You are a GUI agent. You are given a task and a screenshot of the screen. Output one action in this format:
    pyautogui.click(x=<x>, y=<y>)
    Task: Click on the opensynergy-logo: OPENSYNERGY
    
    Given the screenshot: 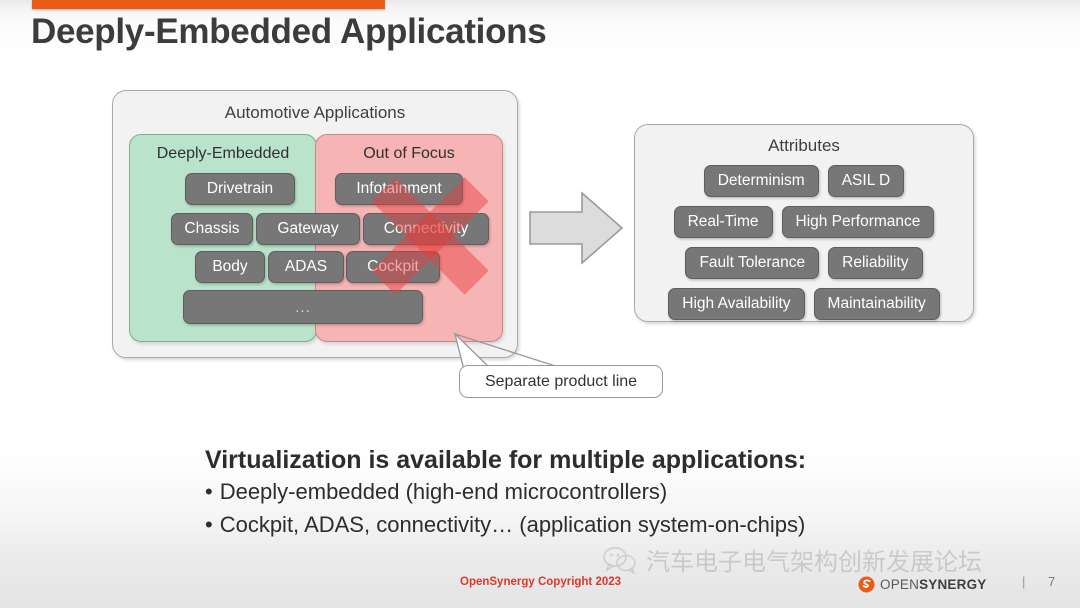 What is the action you would take?
    pyautogui.click(x=922, y=584)
    